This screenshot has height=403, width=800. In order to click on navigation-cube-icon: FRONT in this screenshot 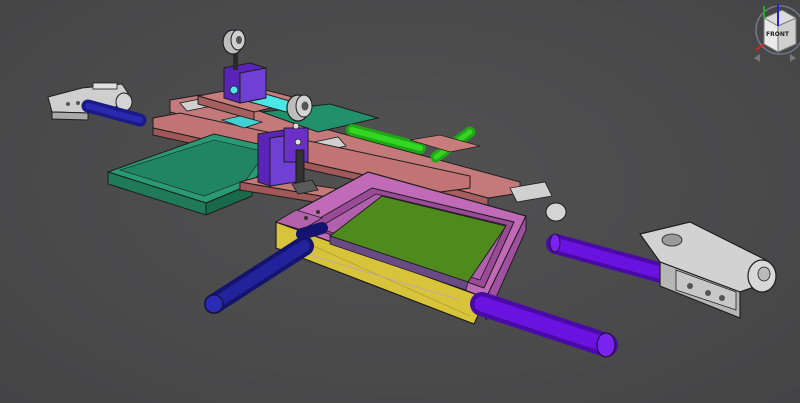, I will do `click(775, 31)`.